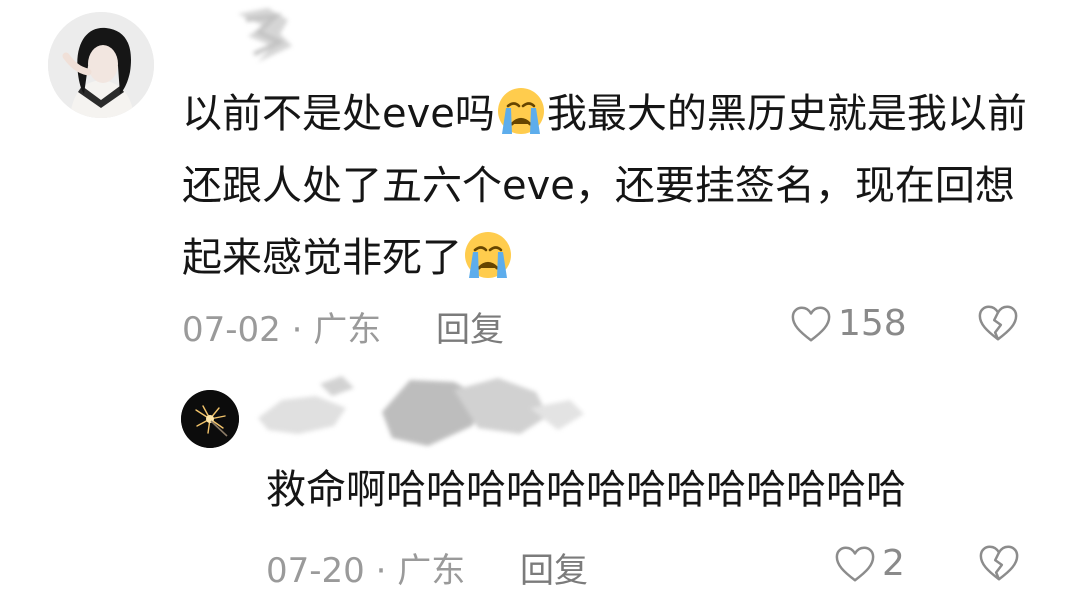 This screenshot has height=612, width=1080. Describe the element at coordinates (872, 323) in the screenshot. I see `like-count: 158` at that location.